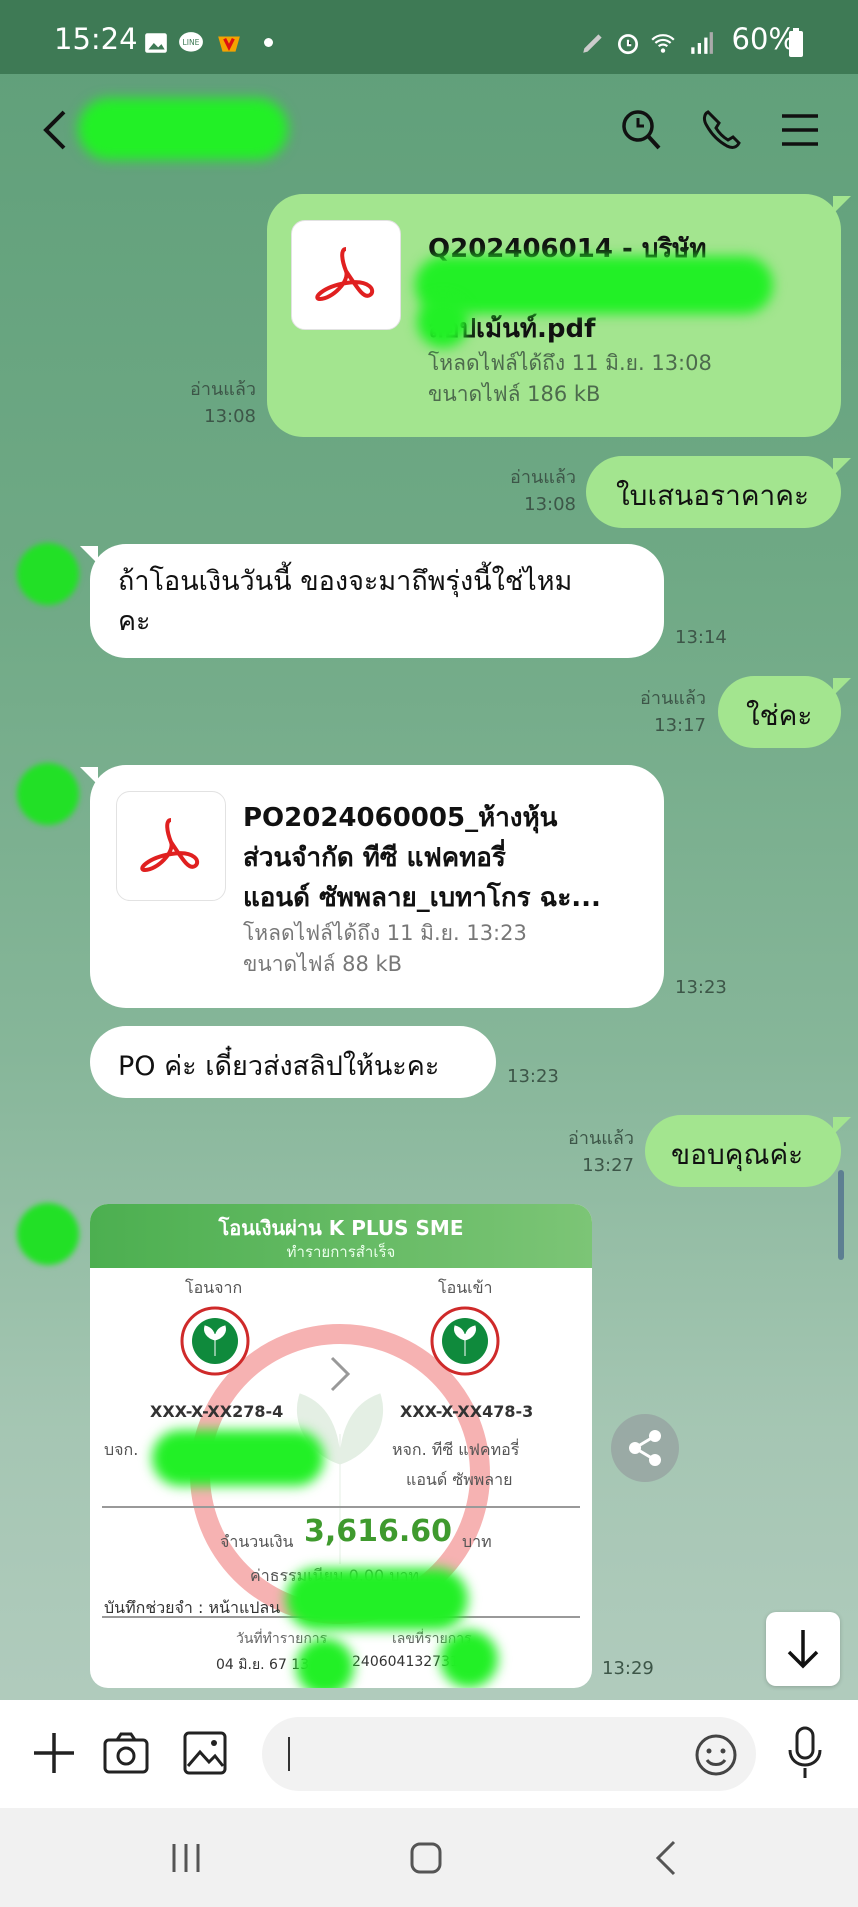 This screenshot has height=1907, width=858. Describe the element at coordinates (628, 1668) in the screenshot. I see `message-time: 13:29` at that location.